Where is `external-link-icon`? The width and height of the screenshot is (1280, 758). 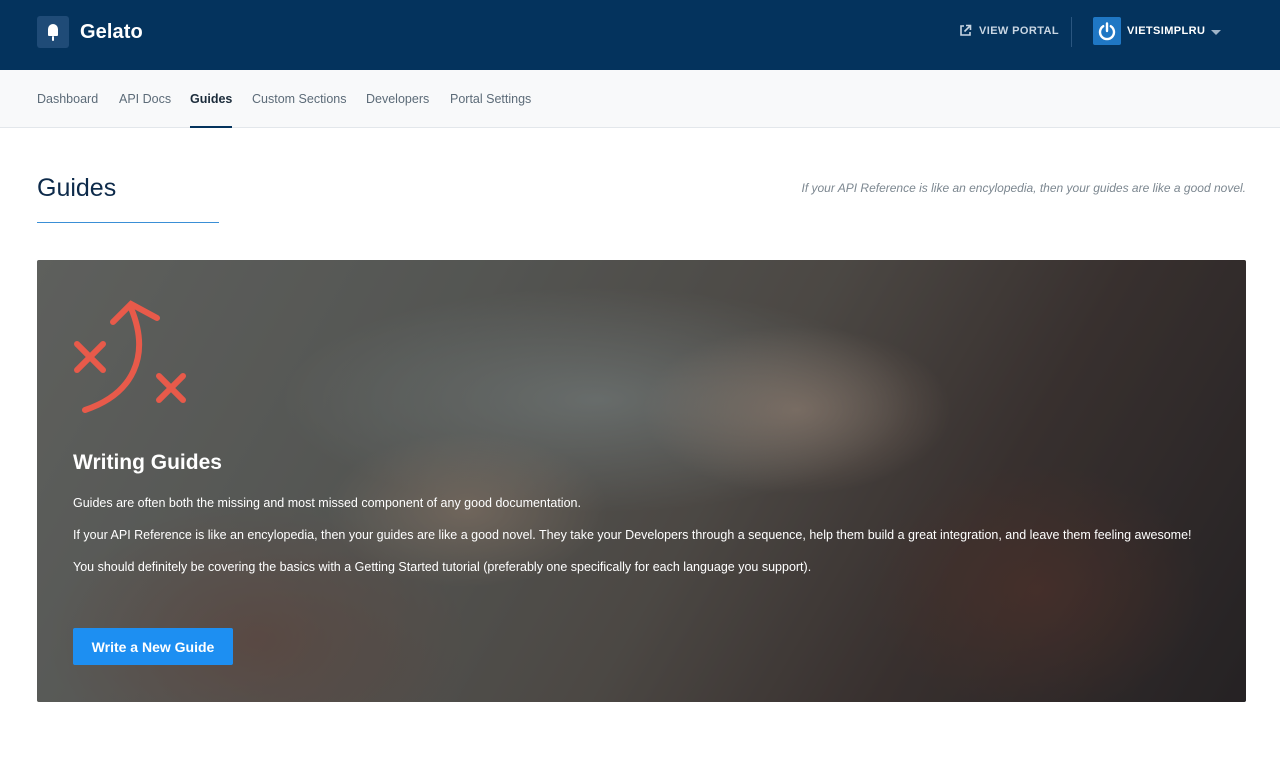
external-link-icon is located at coordinates (965, 30).